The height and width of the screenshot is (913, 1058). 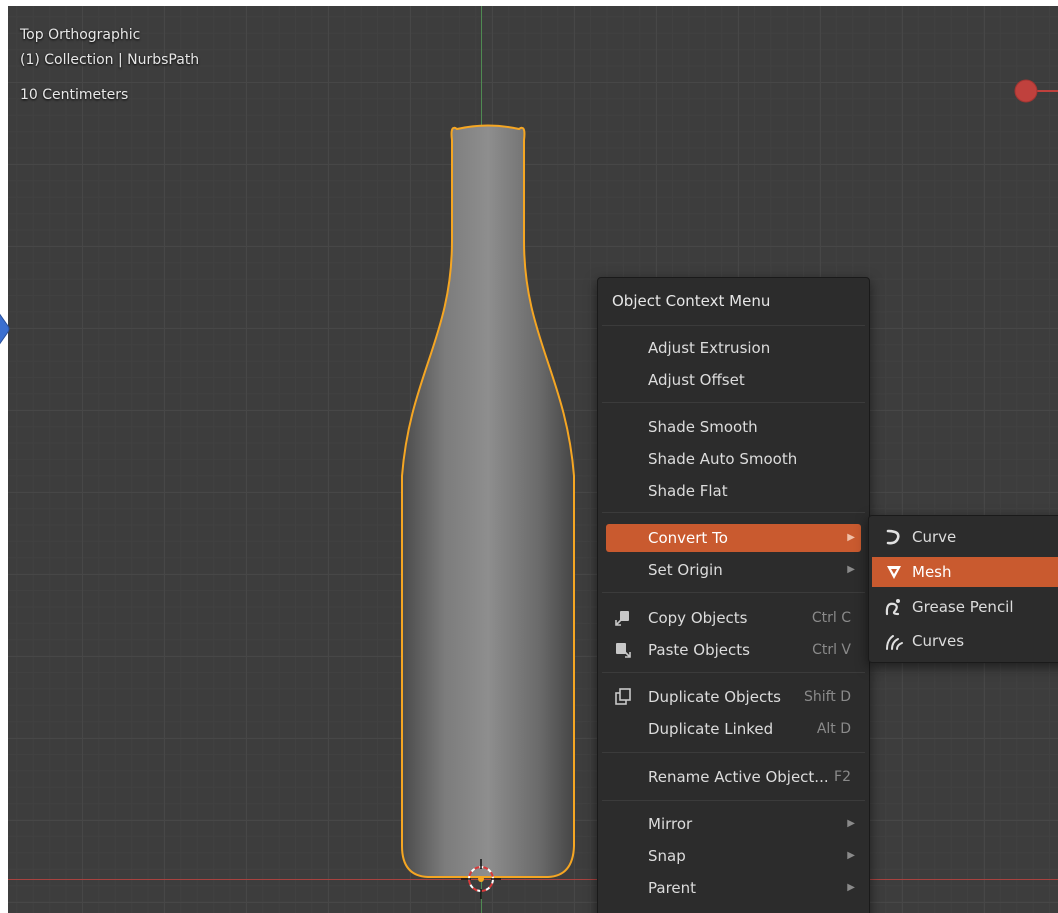 I want to click on convert-to-submenu: Curve Mesh Grease Pencil Curves, so click(x=963, y=589).